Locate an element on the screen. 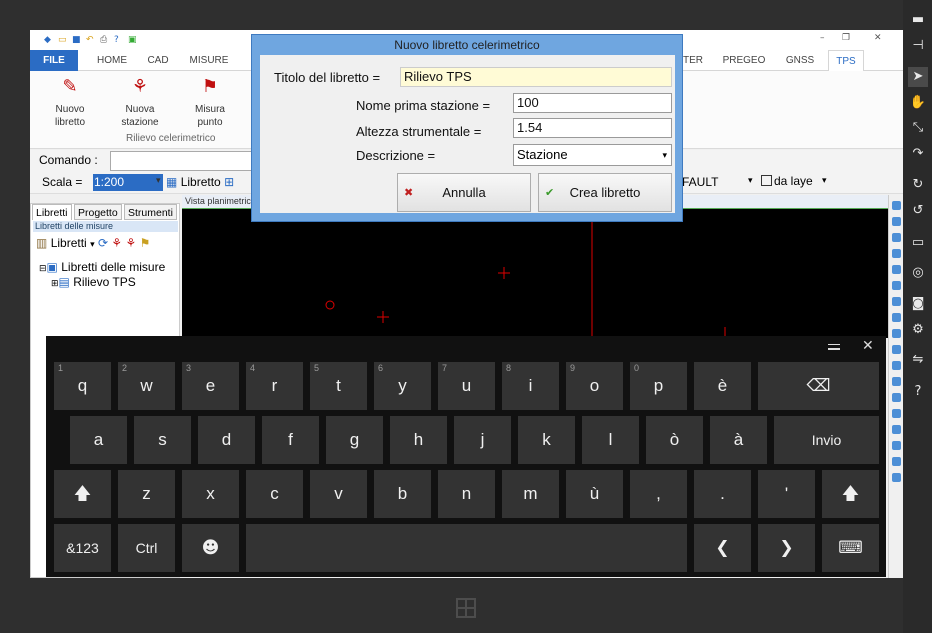 Image resolution: width=932 pixels, height=633 pixels. tree-root: ⊟▣ Libretti delle misure is located at coordinates (102, 267).